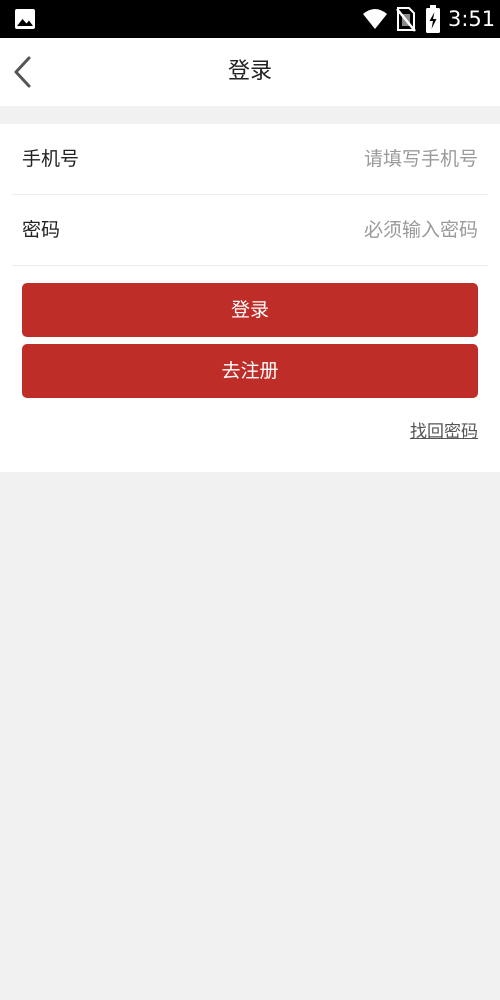 This screenshot has height=1000, width=500. What do you see at coordinates (328, 159) in the screenshot?
I see `phone-input` at bounding box center [328, 159].